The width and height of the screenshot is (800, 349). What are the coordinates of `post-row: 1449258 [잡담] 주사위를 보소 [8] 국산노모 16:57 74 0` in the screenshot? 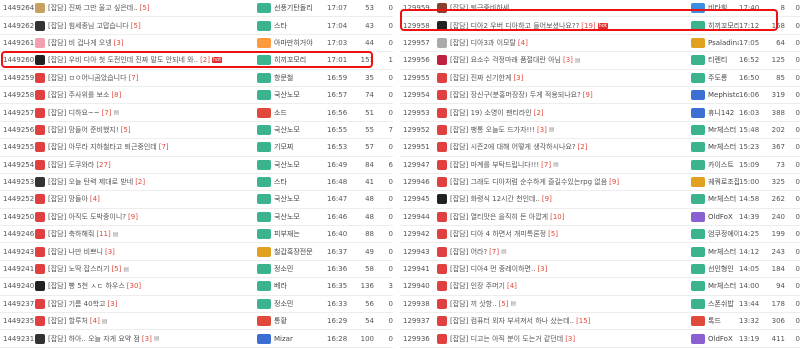 It's located at (196, 96).